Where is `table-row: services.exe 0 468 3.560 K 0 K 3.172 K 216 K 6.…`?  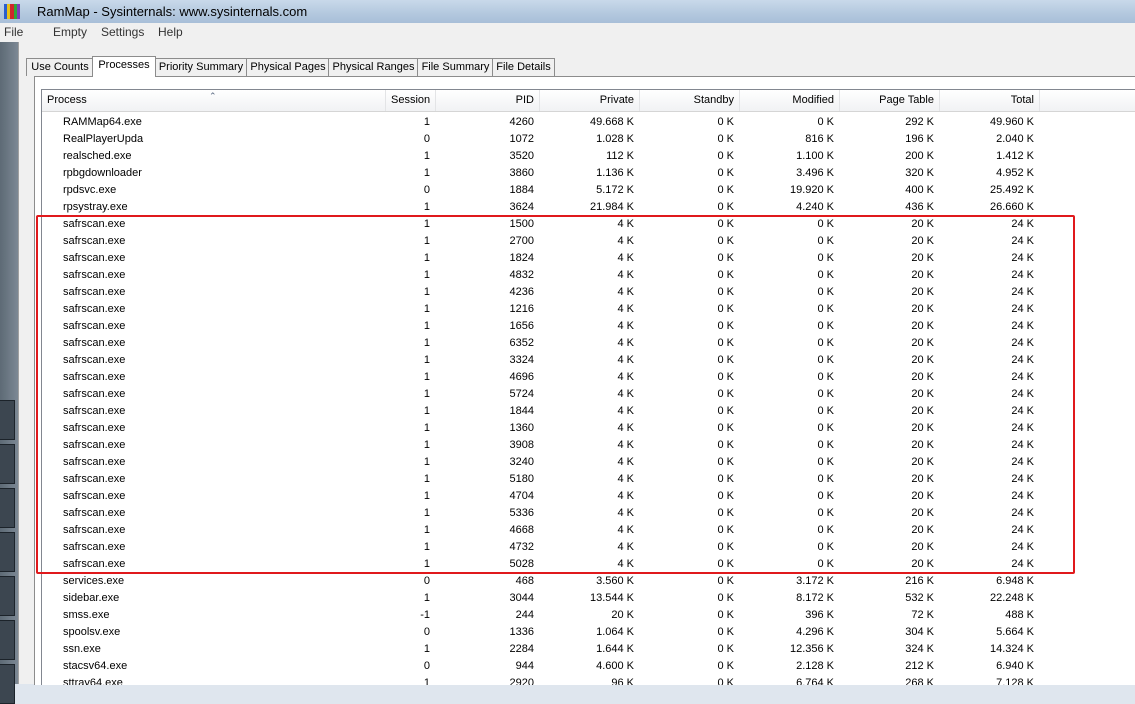 table-row: services.exe 0 468 3.560 K 0 K 3.172 K 216 K 6.… is located at coordinates (588, 581).